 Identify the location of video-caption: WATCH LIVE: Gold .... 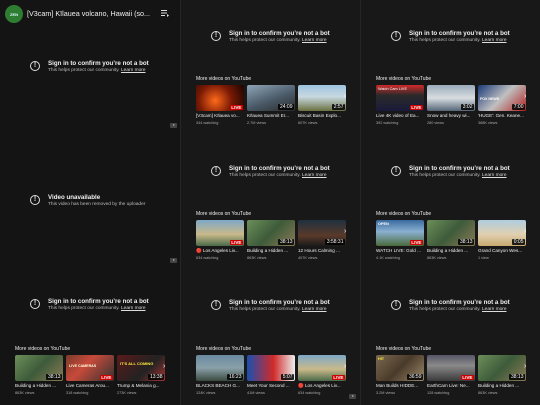
(401, 250).